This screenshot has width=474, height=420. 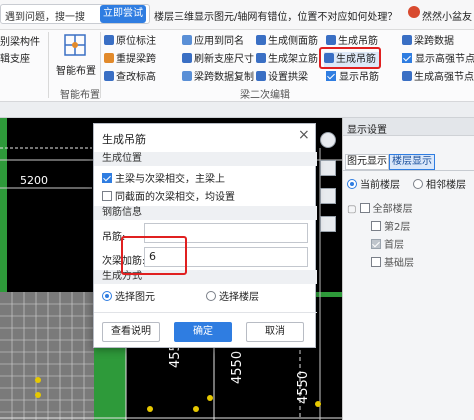 I want to click on show-hanging-rebar-button: 显示吊筋, so click(x=352, y=77).